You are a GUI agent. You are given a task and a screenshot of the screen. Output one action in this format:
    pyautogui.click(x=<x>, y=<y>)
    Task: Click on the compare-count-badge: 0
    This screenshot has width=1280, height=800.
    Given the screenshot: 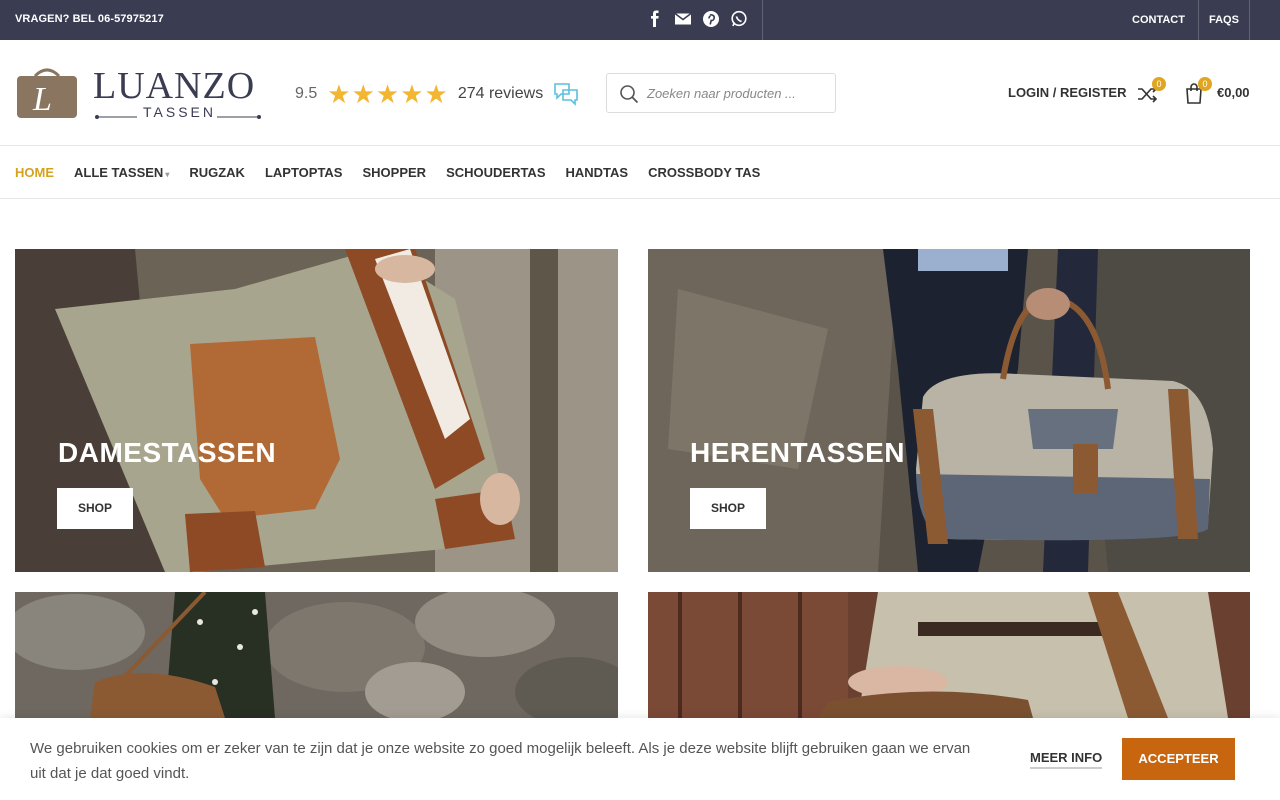 What is the action you would take?
    pyautogui.click(x=1159, y=84)
    